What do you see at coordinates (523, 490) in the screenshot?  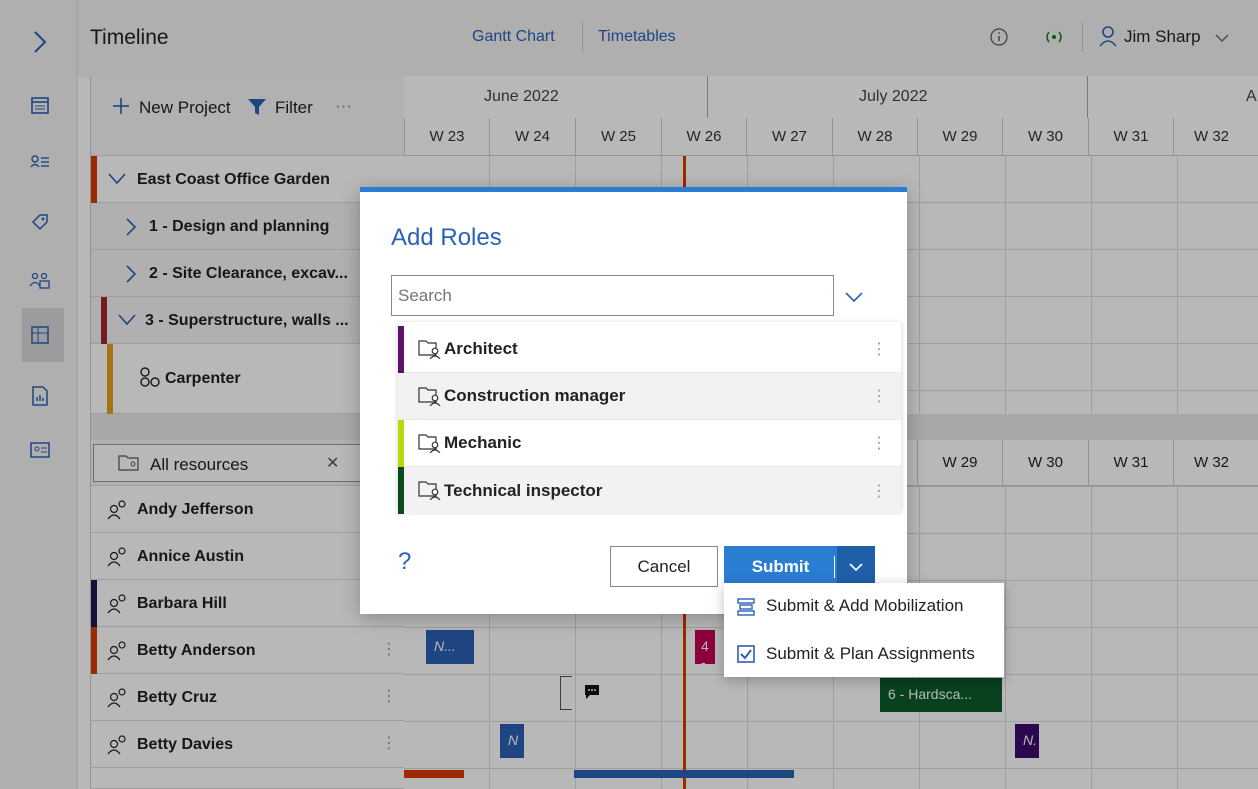 I see `role-name: Technical inspector` at bounding box center [523, 490].